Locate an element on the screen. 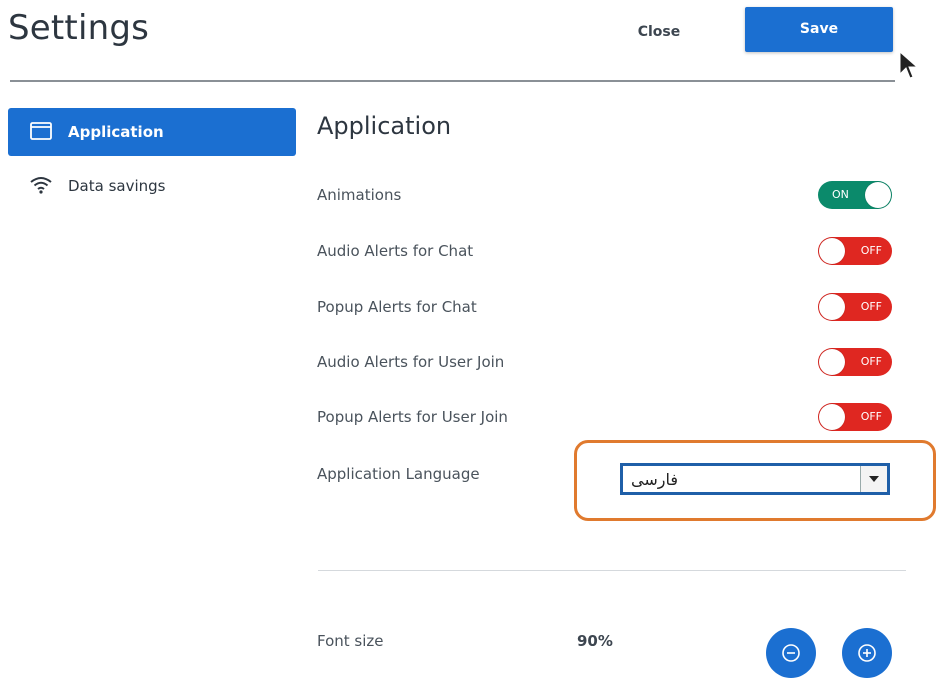 The image size is (938, 679). plus-circle-icon is located at coordinates (867, 653).